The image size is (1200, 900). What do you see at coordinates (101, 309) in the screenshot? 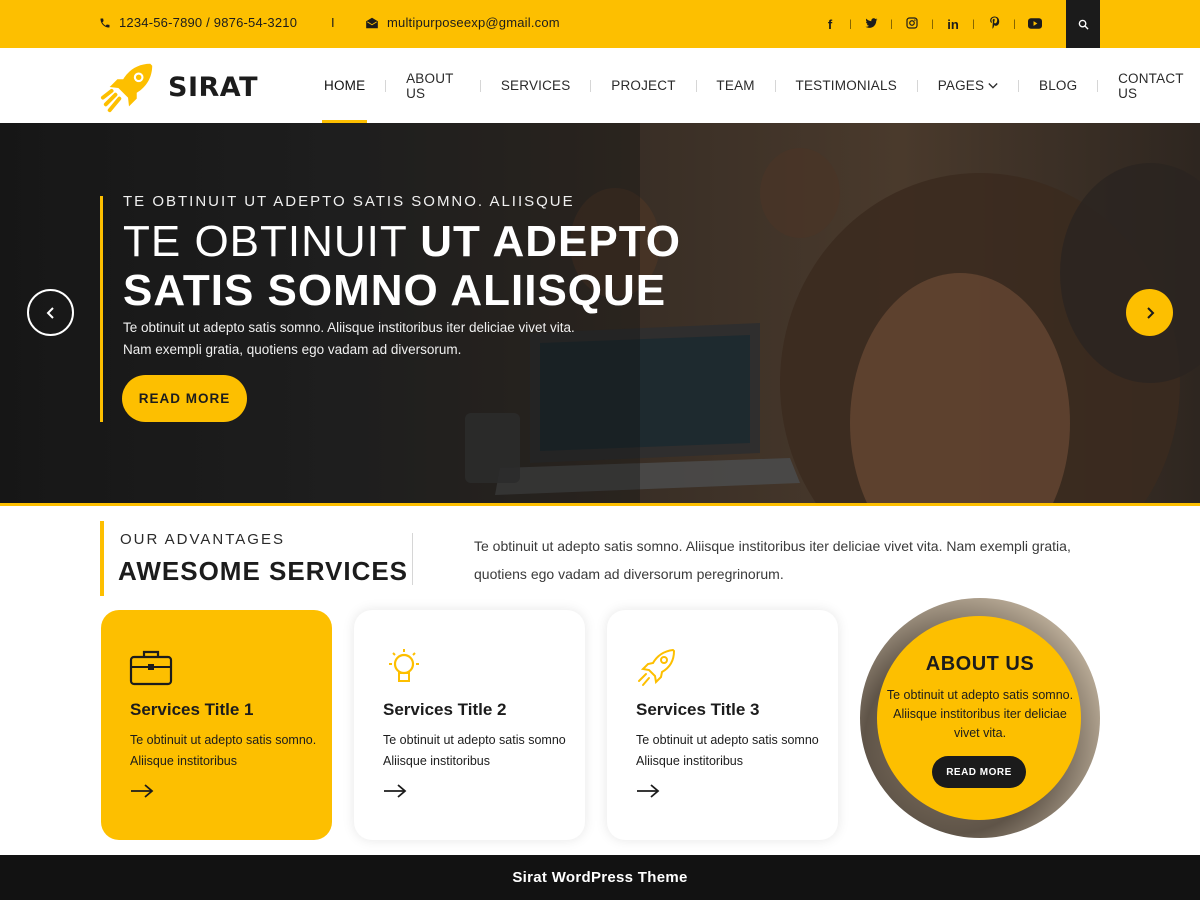
I see `hero-accent-line` at bounding box center [101, 309].